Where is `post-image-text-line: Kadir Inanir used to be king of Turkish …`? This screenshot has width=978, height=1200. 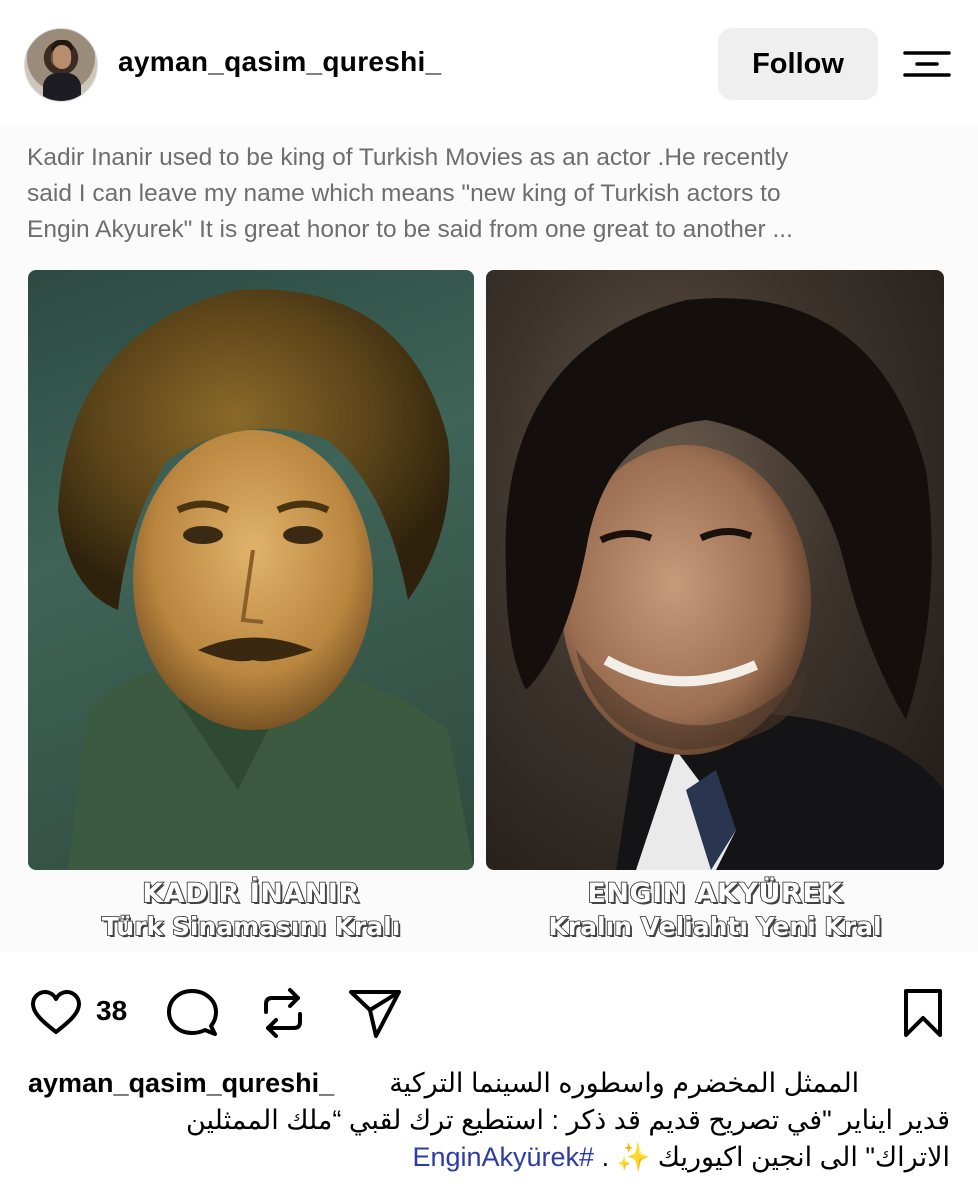
post-image-text-line: Kadir Inanir used to be king of Turkish … is located at coordinates (408, 157).